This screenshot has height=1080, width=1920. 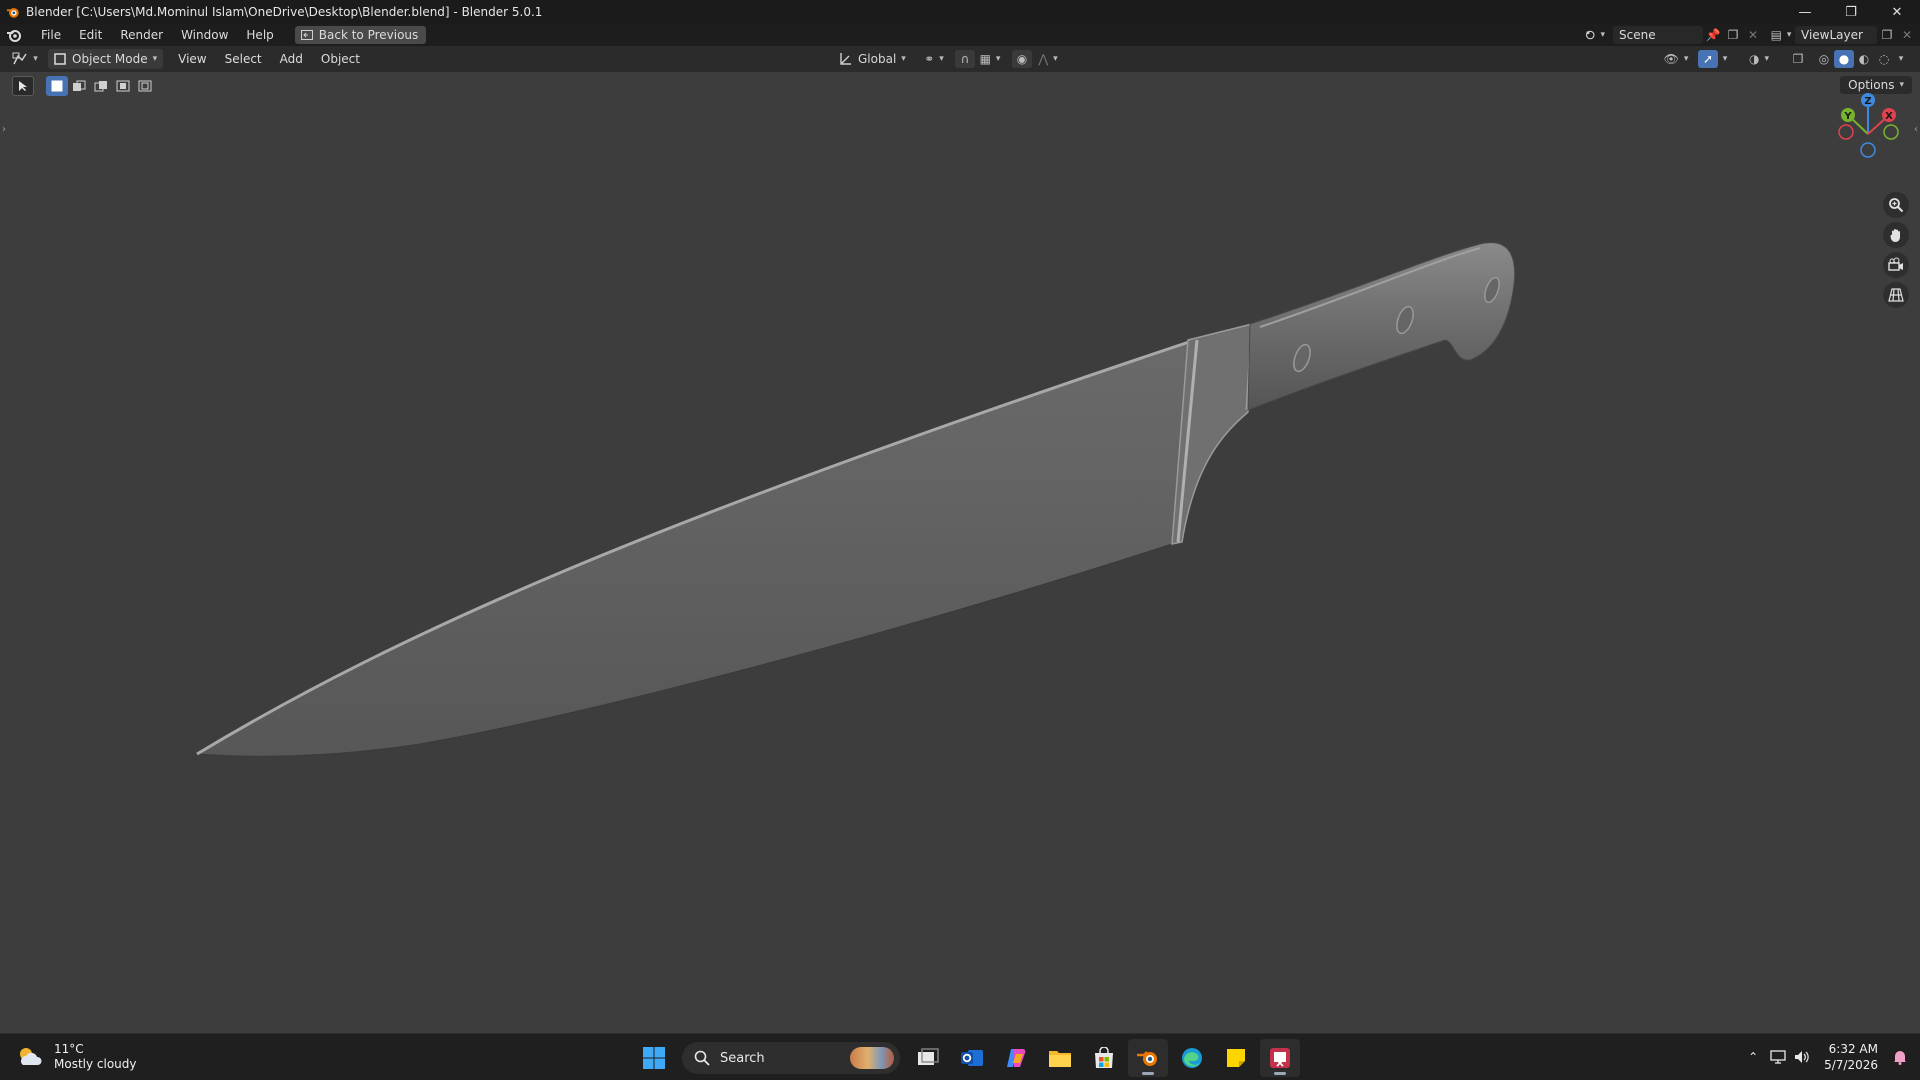 I want to click on navigation-gizmo: Z Y X, so click(x=1872, y=132).